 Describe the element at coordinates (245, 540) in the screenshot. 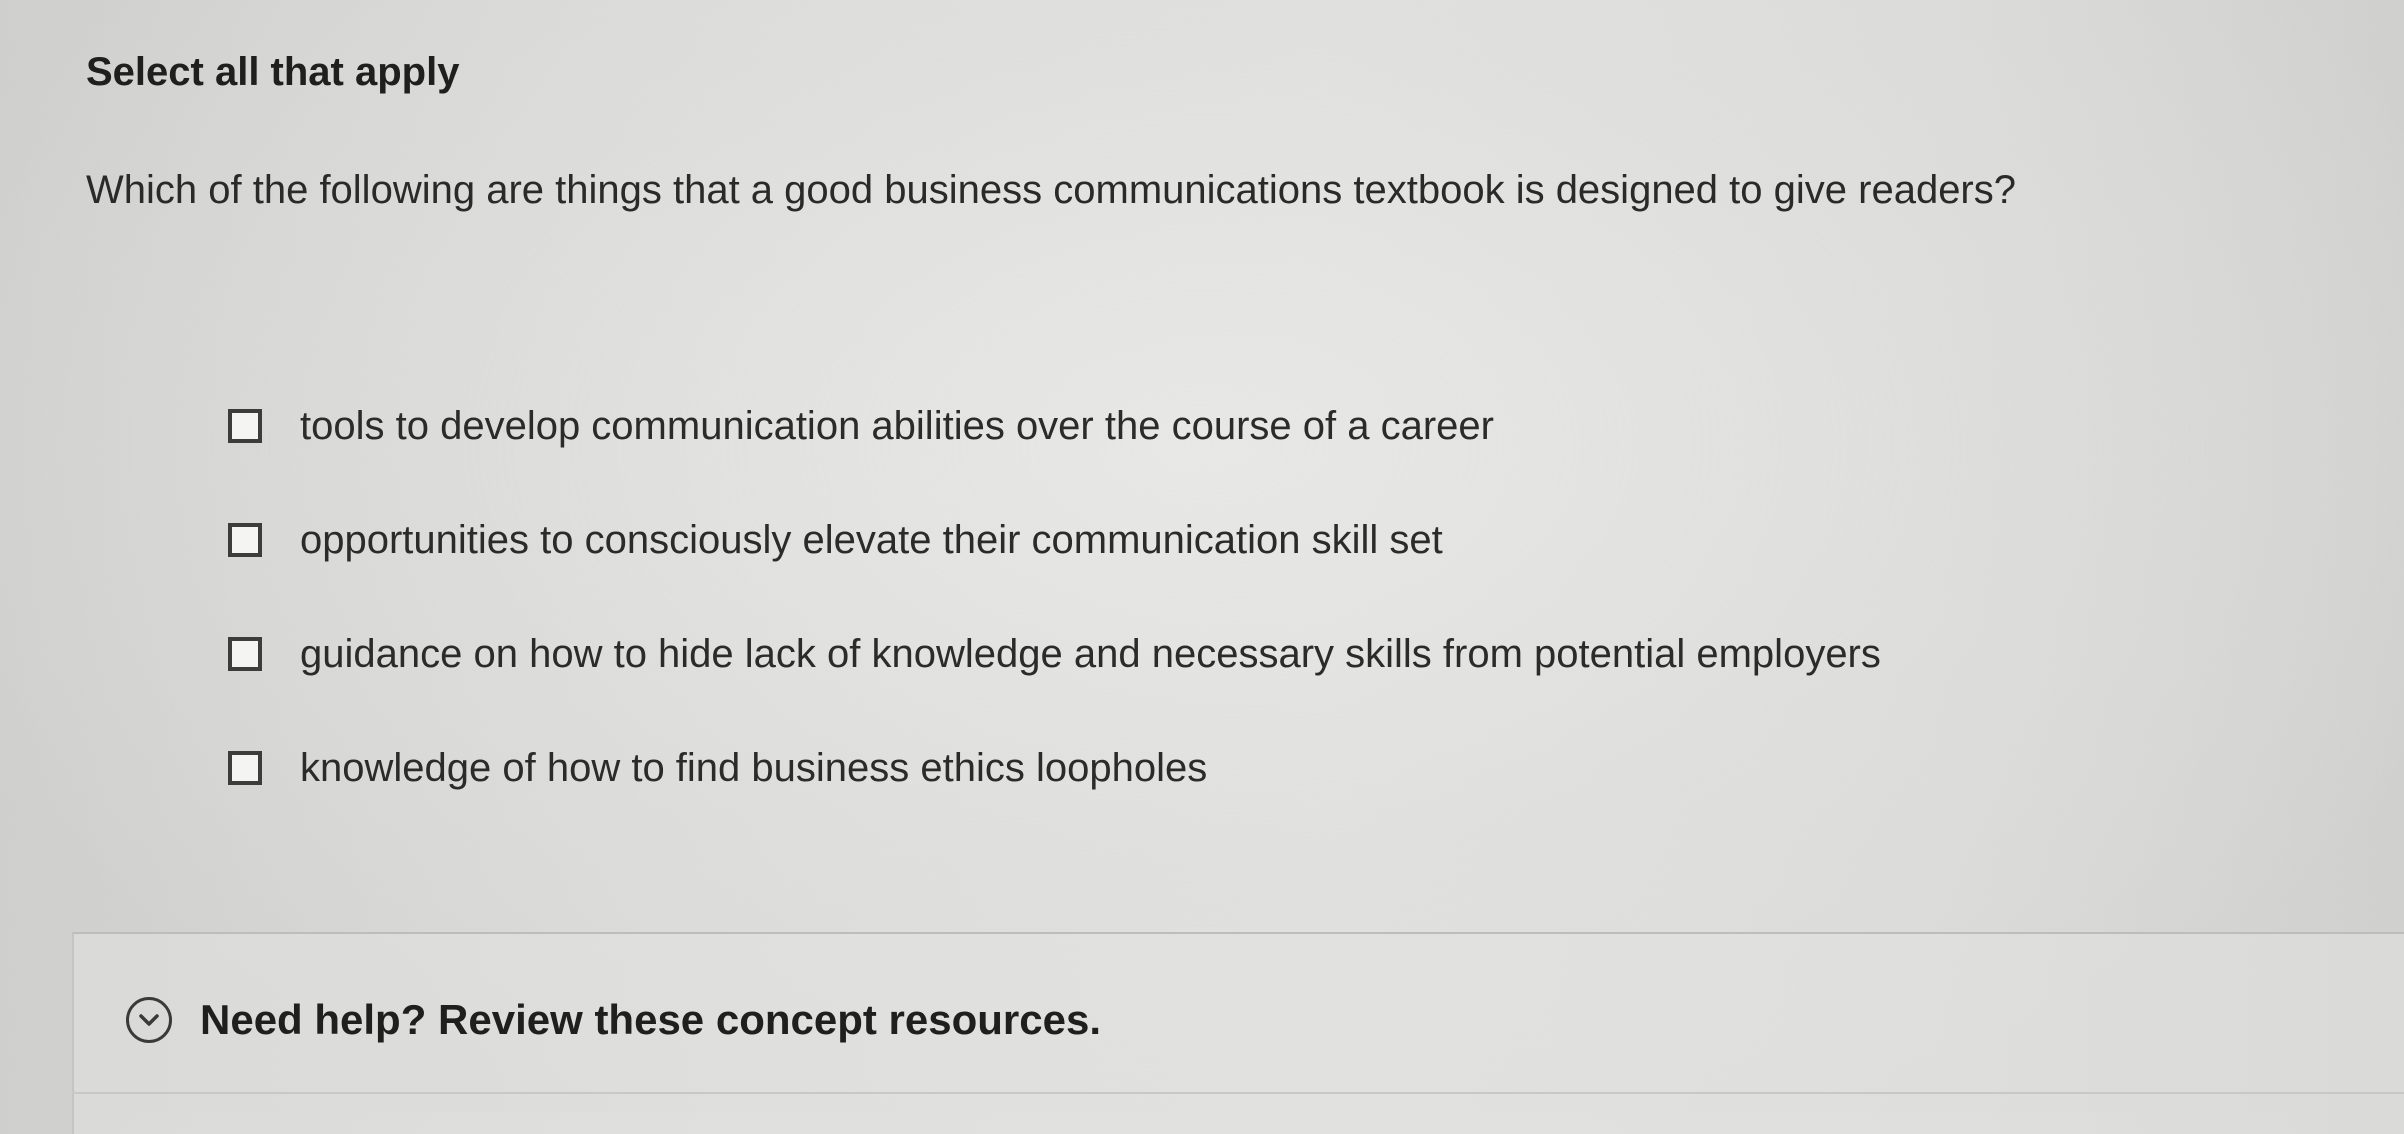

I see `option-2-checkbox` at that location.